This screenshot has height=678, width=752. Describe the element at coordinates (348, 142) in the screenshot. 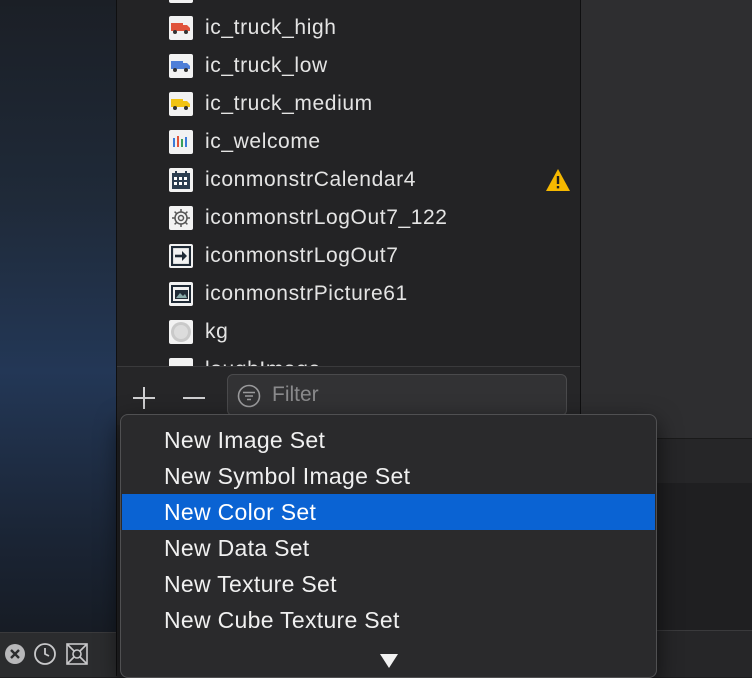

I see `list-item: ic_welcome` at that location.